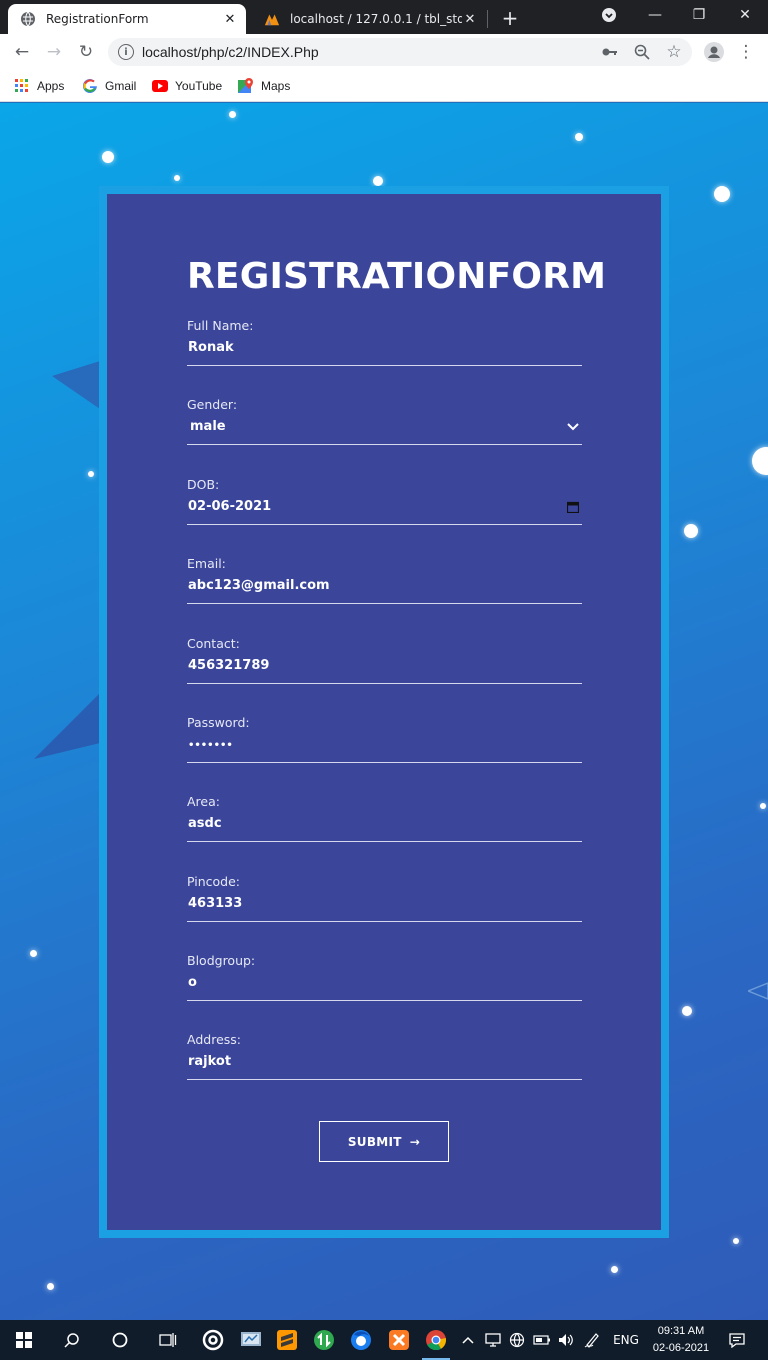 The width and height of the screenshot is (768, 1360). What do you see at coordinates (468, 1340) in the screenshot?
I see `tray-chevron-up-icon` at bounding box center [468, 1340].